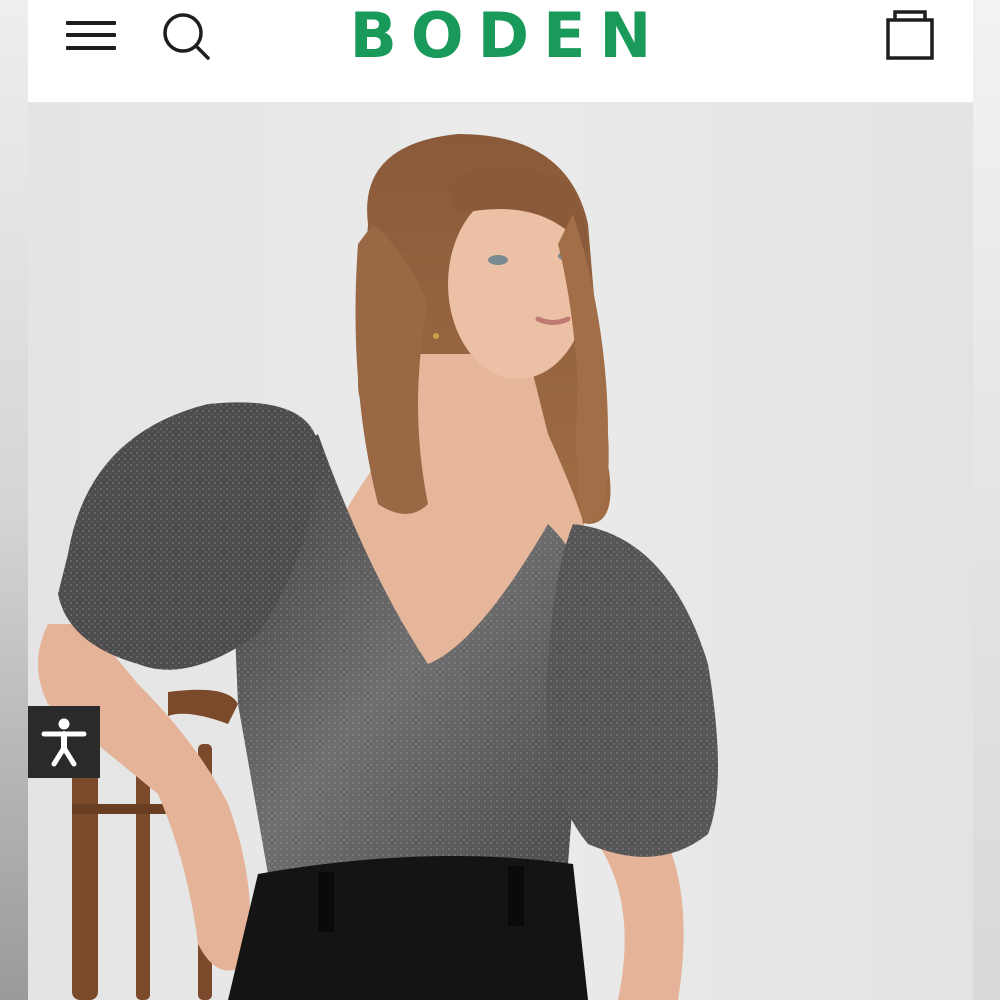 The height and width of the screenshot is (1000, 1000). I want to click on accessibility-button, so click(64, 742).